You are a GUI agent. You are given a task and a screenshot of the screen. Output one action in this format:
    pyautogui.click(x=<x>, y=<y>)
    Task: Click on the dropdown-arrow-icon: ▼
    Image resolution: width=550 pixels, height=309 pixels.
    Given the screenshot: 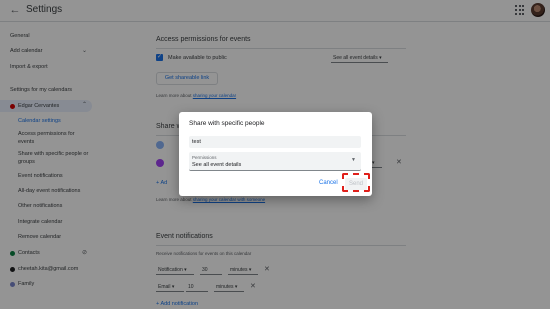 What is the action you would take?
    pyautogui.click(x=353, y=160)
    